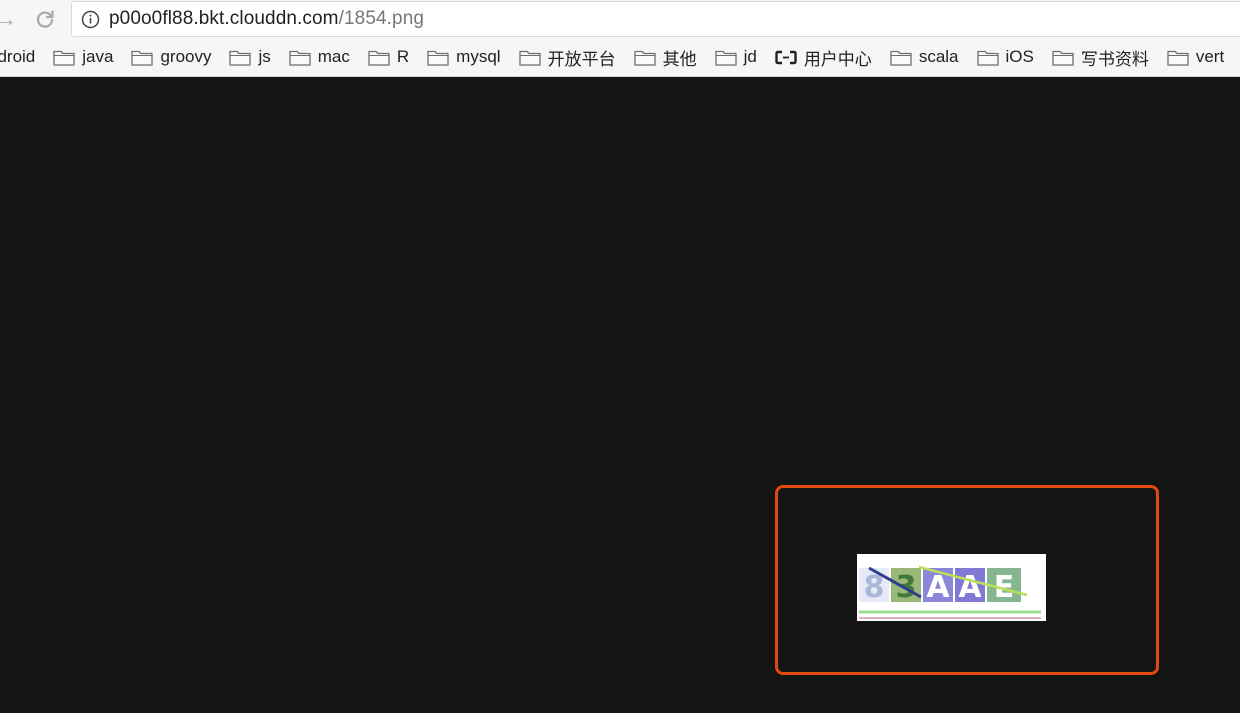 The width and height of the screenshot is (1240, 713). What do you see at coordinates (620, 57) in the screenshot?
I see `bookmarks-bar: ndroid java groovy js mac R mysql 开放平台` at bounding box center [620, 57].